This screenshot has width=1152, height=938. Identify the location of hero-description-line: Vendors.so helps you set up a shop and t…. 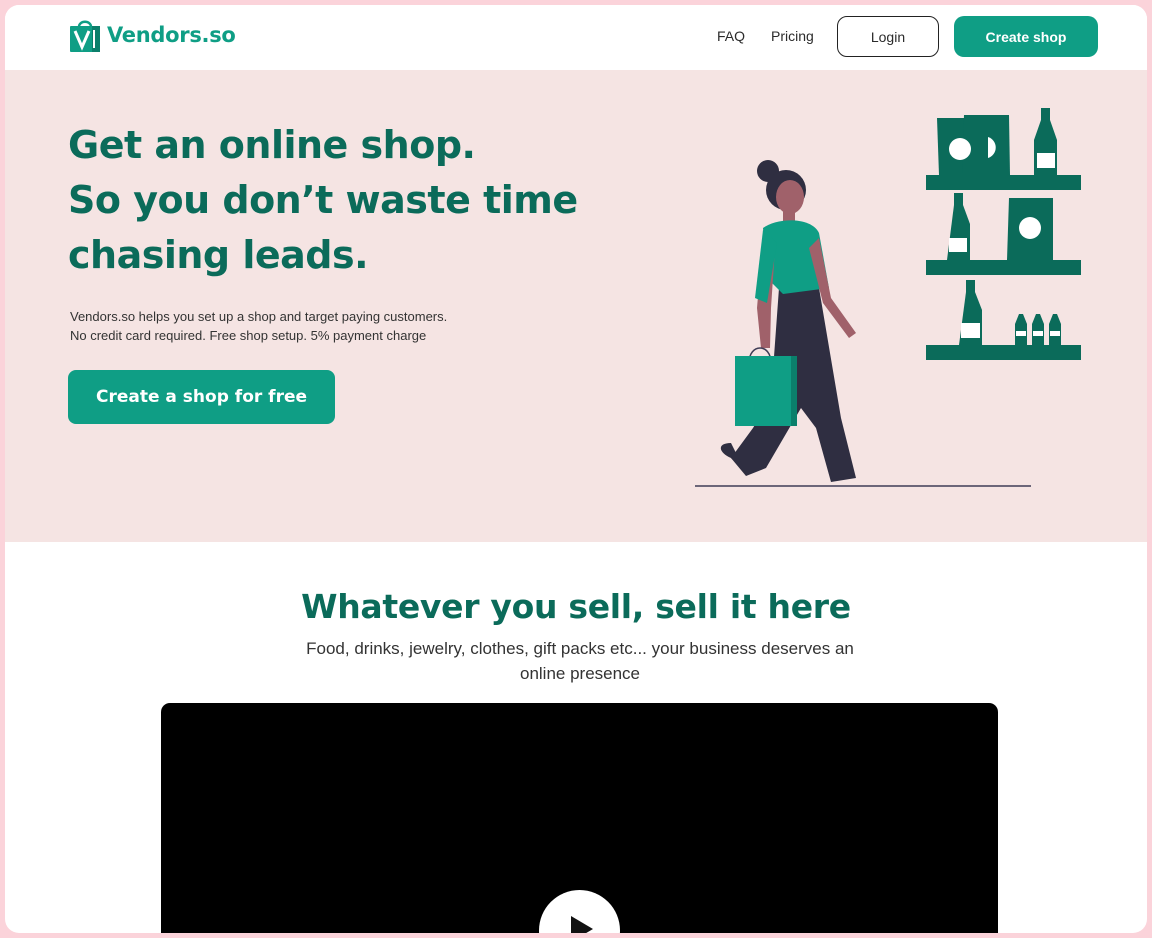
(259, 316).